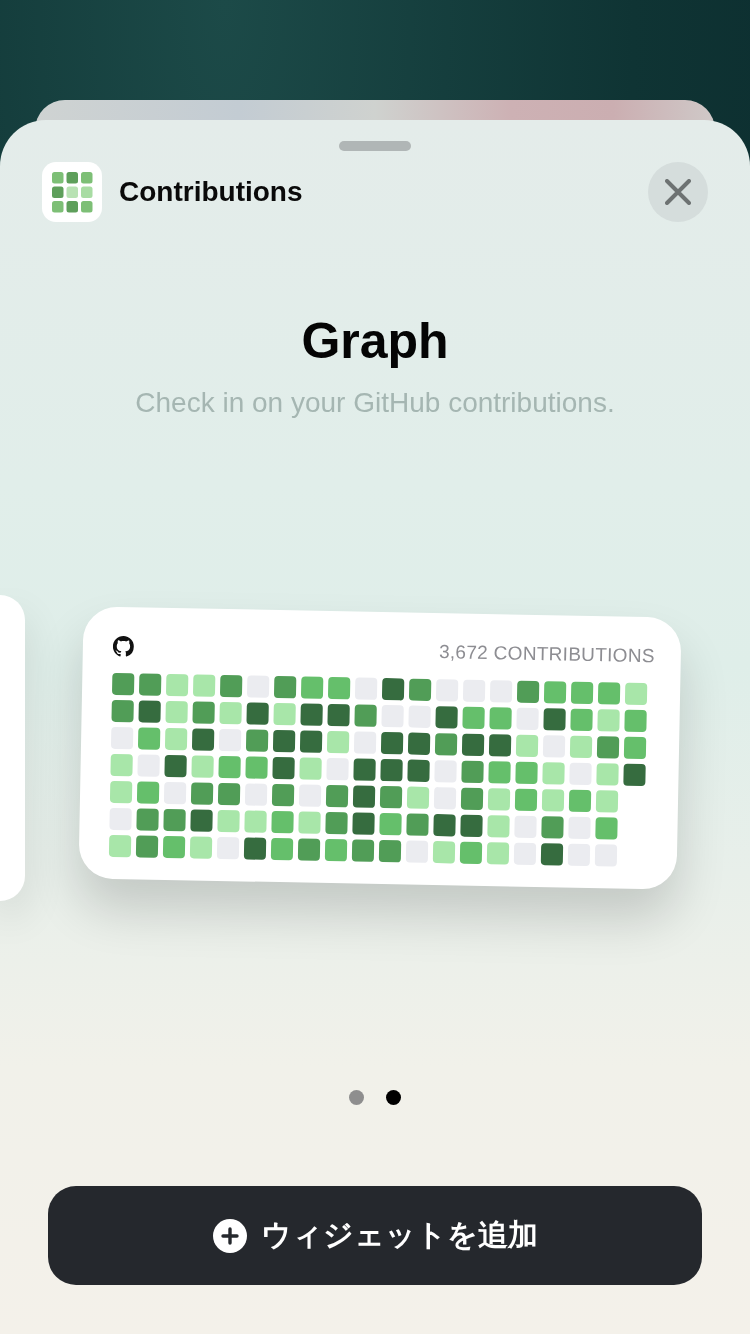  What do you see at coordinates (375, 1235) in the screenshot?
I see `add-widget-button: ウィジェットを追加` at bounding box center [375, 1235].